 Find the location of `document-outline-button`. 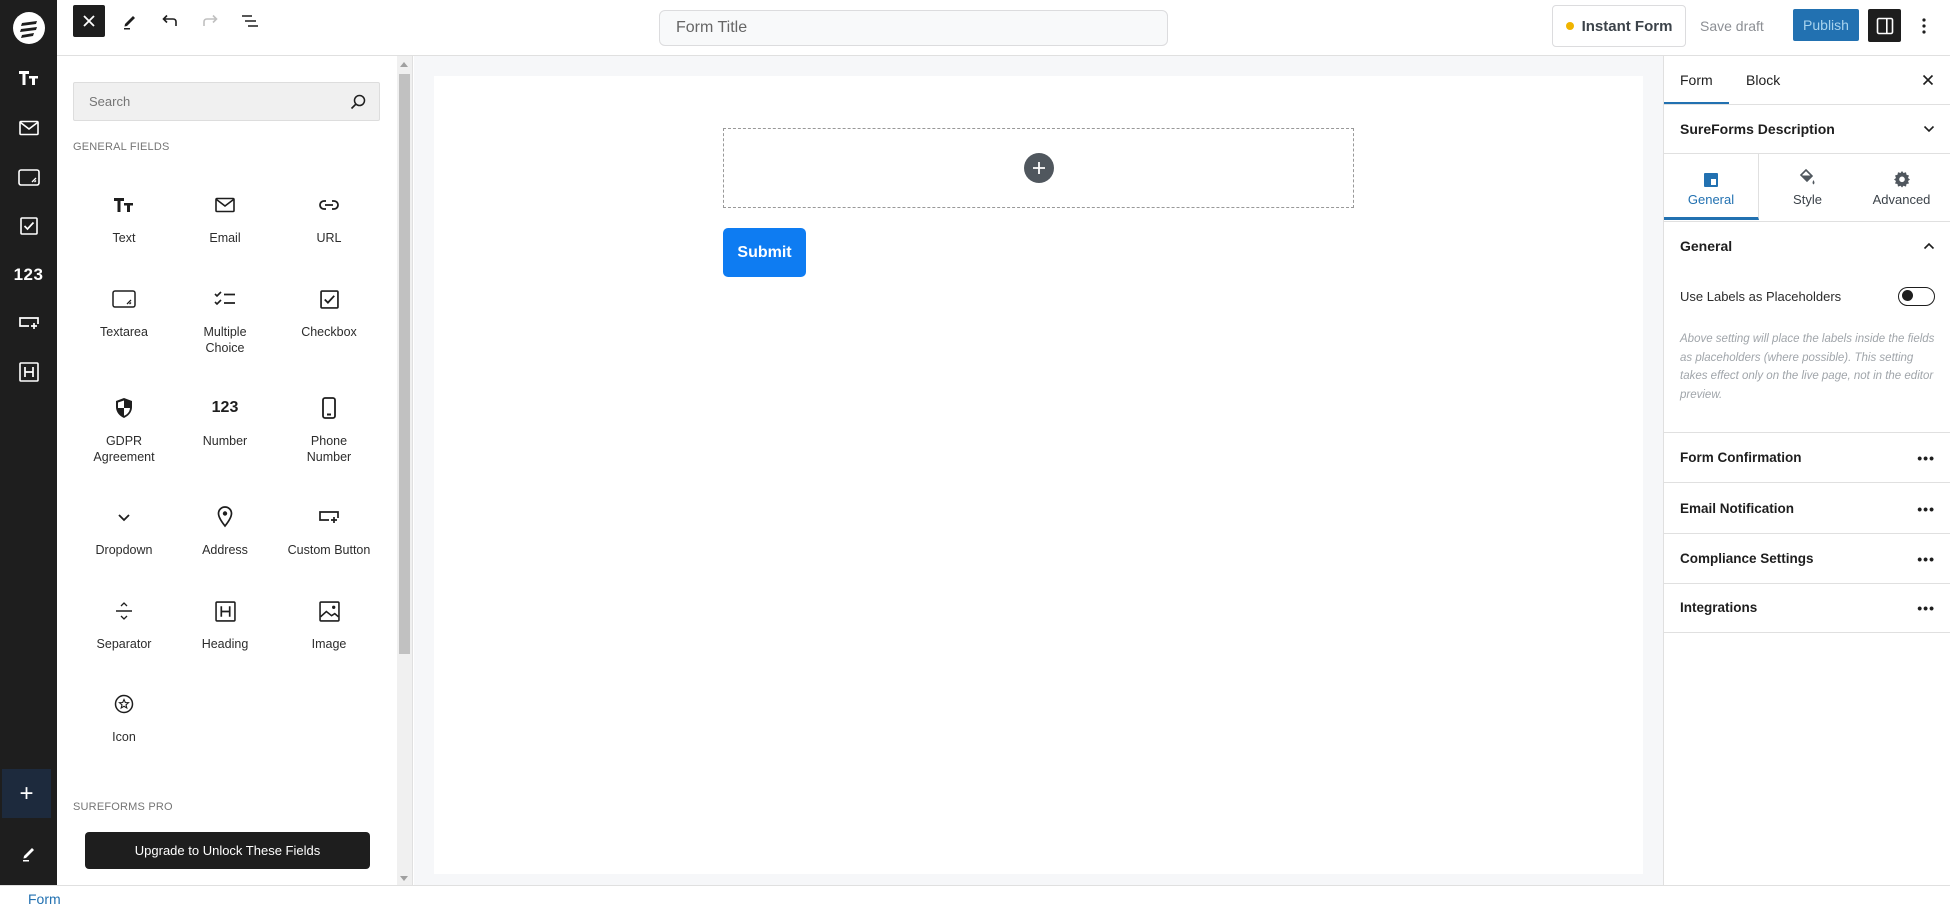

document-outline-button is located at coordinates (250, 21).